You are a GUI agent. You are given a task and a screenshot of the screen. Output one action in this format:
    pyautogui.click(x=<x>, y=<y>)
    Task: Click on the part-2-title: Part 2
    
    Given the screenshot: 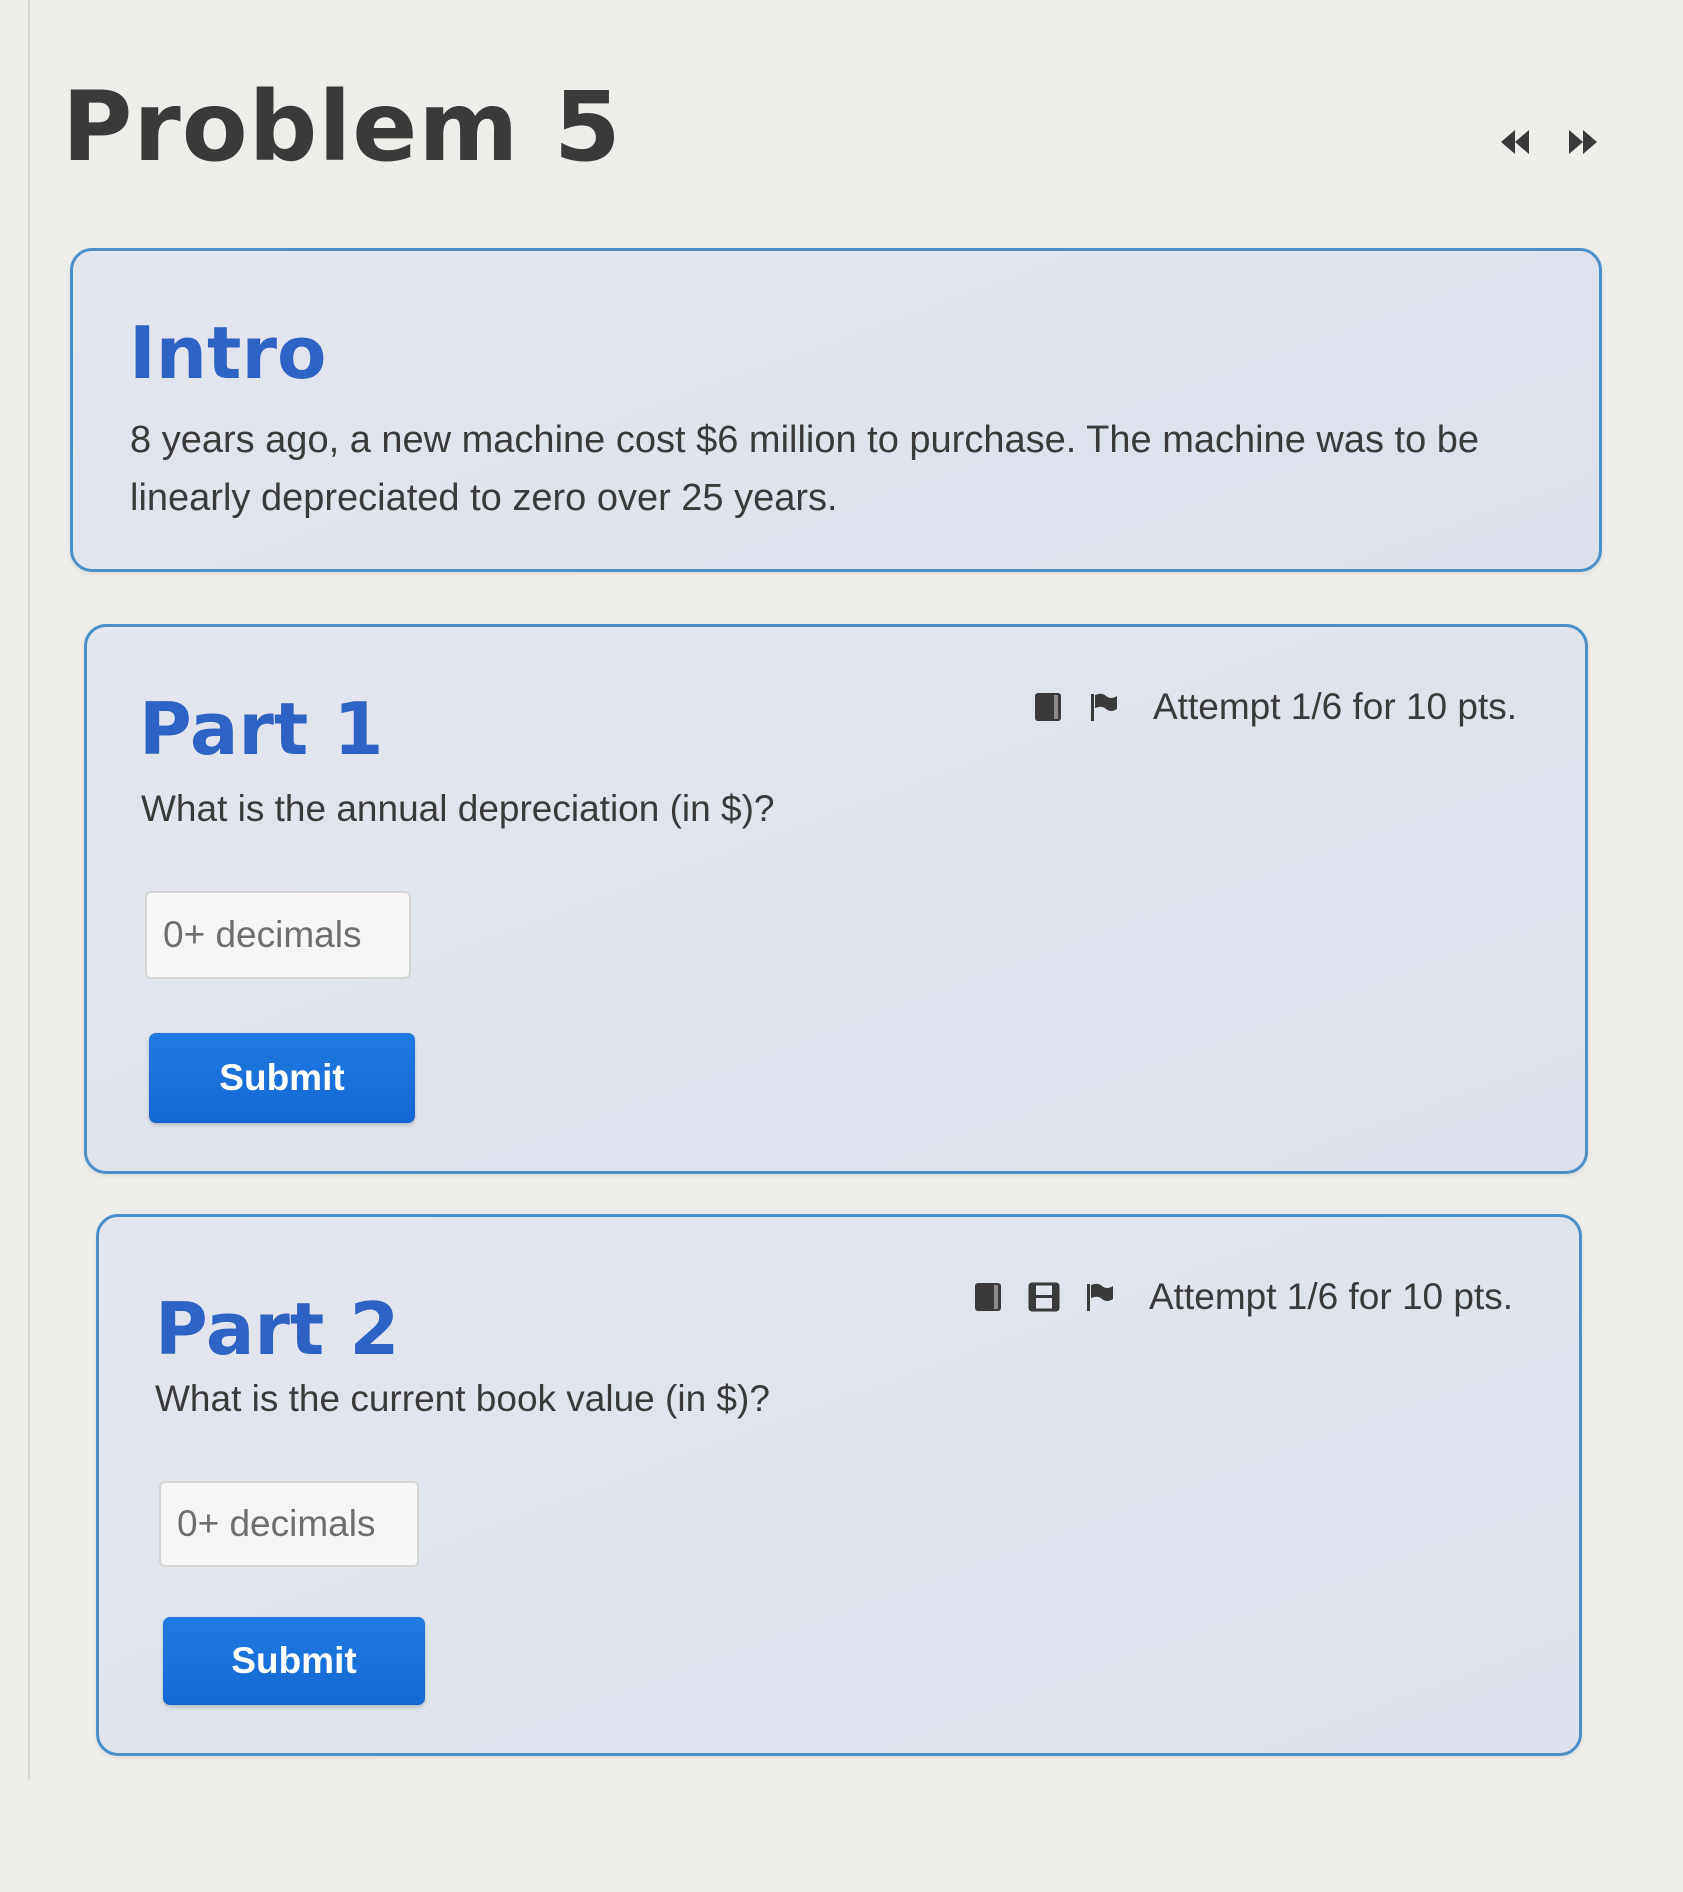 What is the action you would take?
    pyautogui.click(x=277, y=1329)
    